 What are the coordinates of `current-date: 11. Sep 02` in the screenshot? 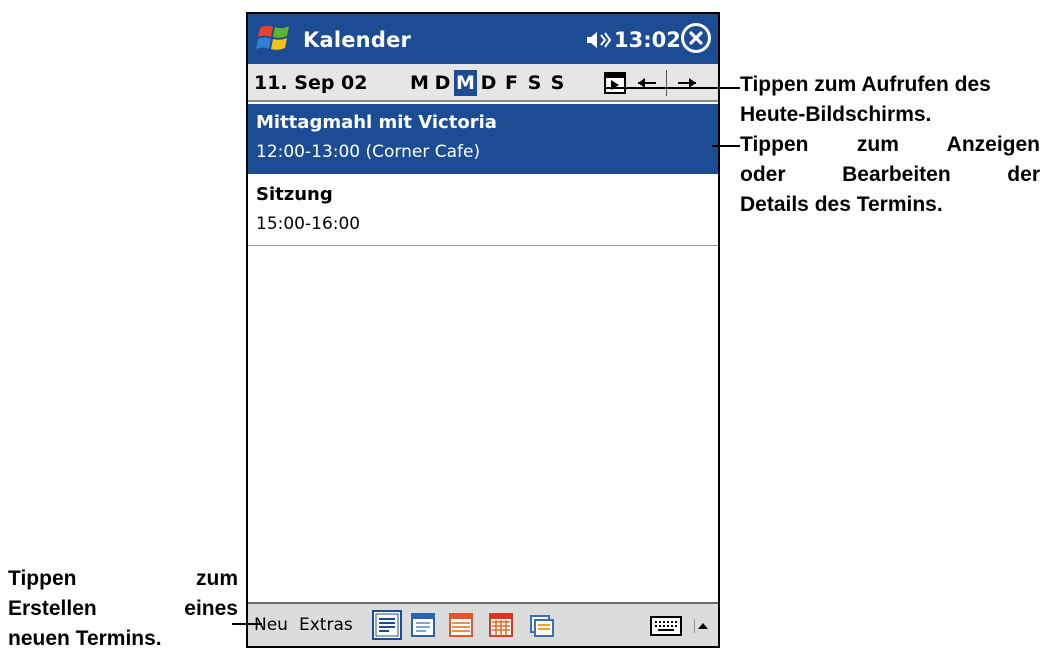 It's located at (311, 83).